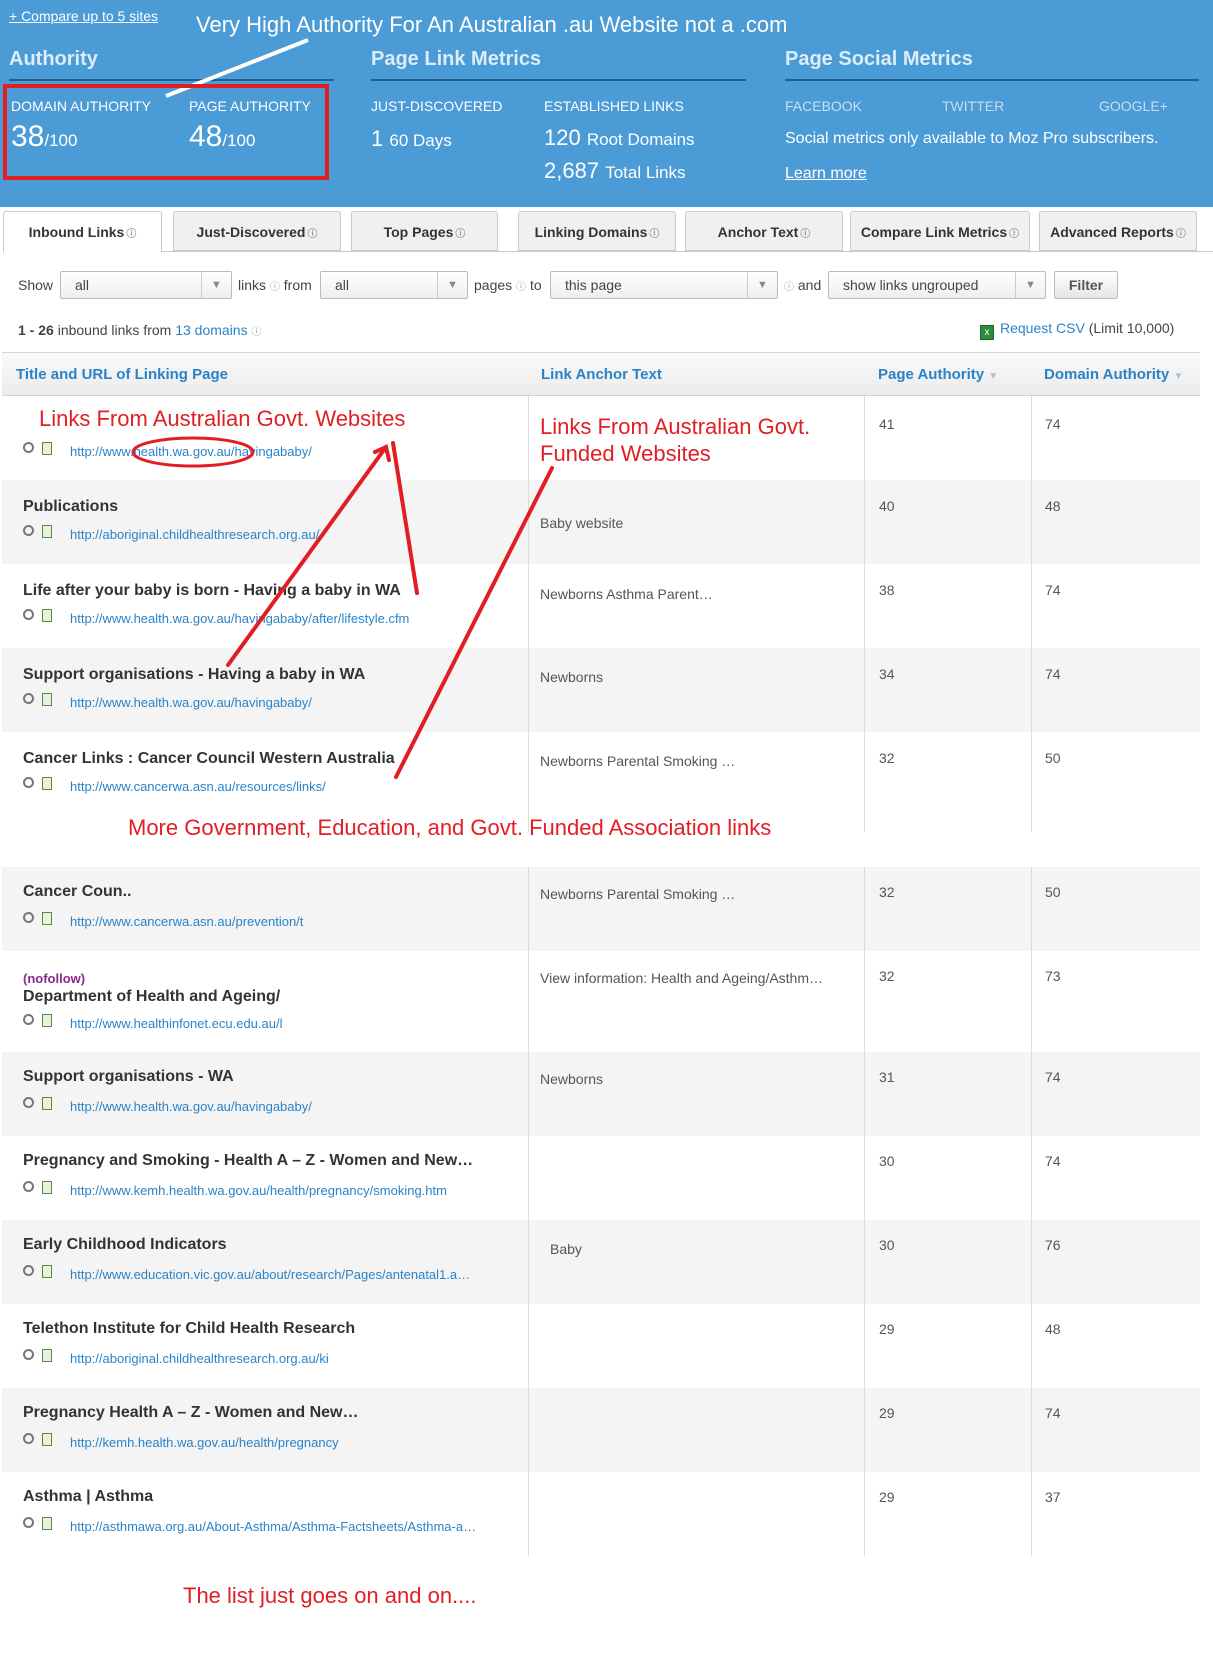 This screenshot has height=1677, width=1213. Describe the element at coordinates (824, 106) in the screenshot. I see `facebook-label: FACEBOOK` at that location.